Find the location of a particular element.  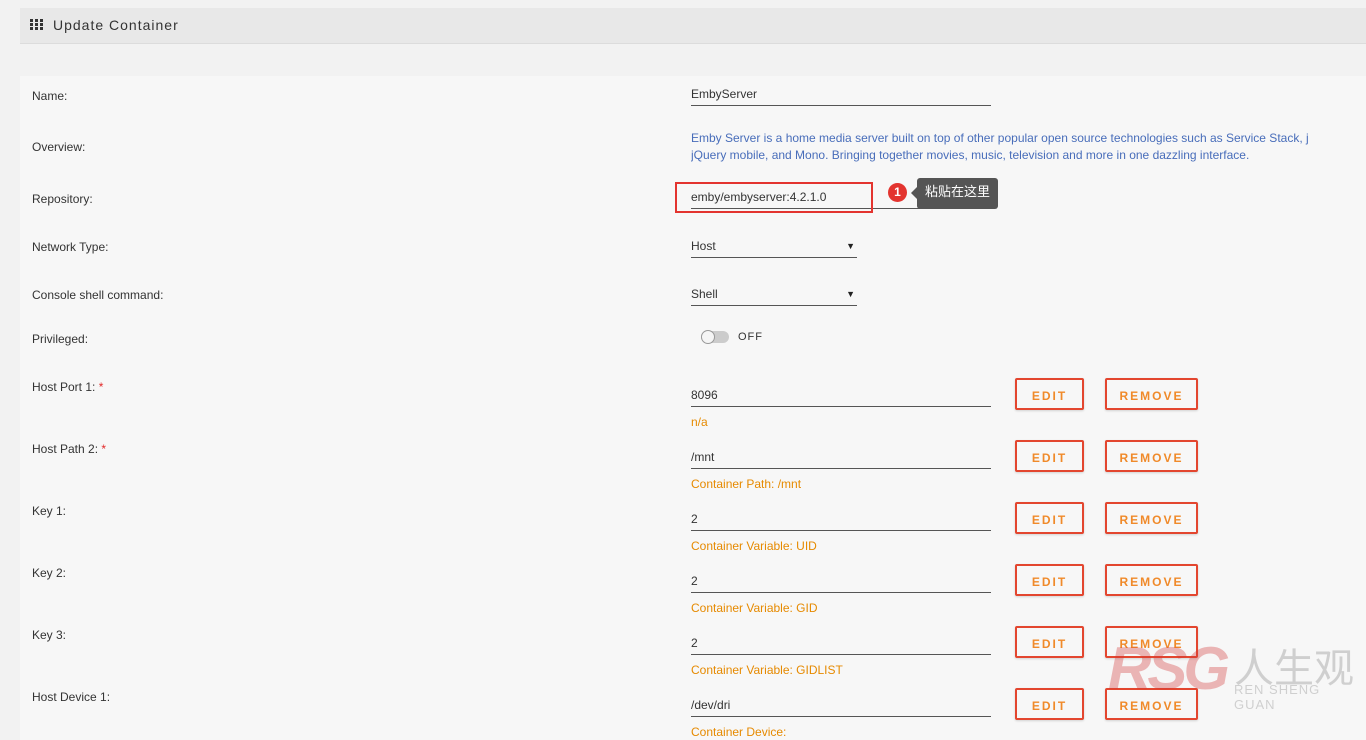

overview-label: Overview: is located at coordinates (59, 147).